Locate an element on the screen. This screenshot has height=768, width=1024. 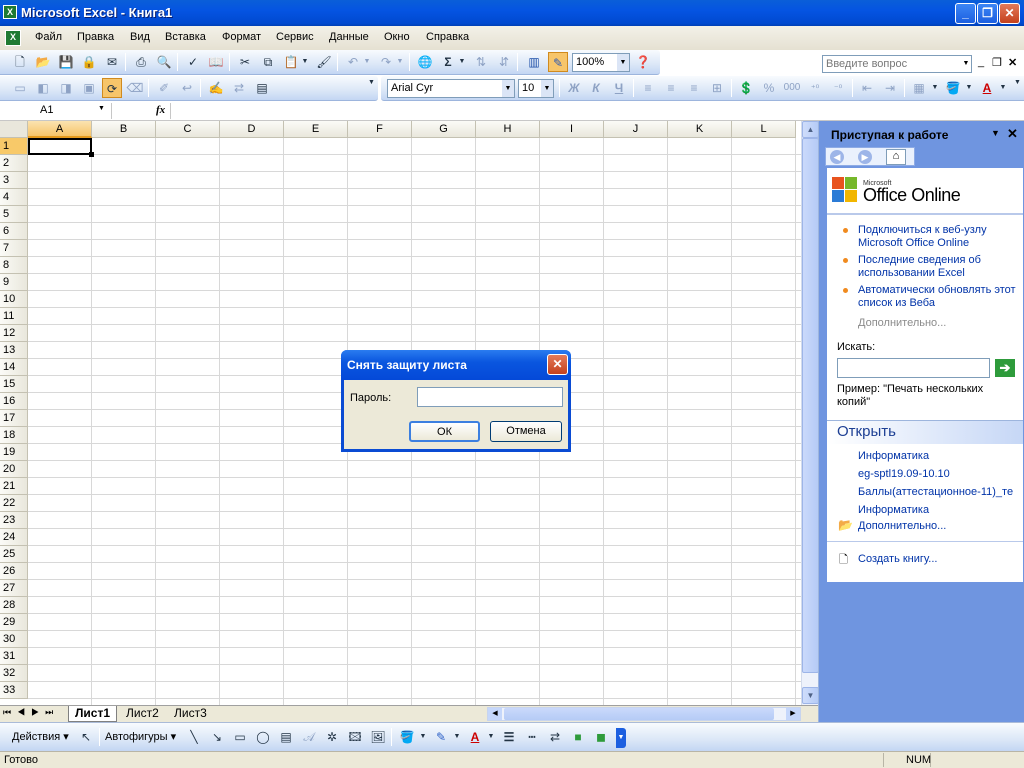
row-header-27: 27 is located at coordinates (14, 588).